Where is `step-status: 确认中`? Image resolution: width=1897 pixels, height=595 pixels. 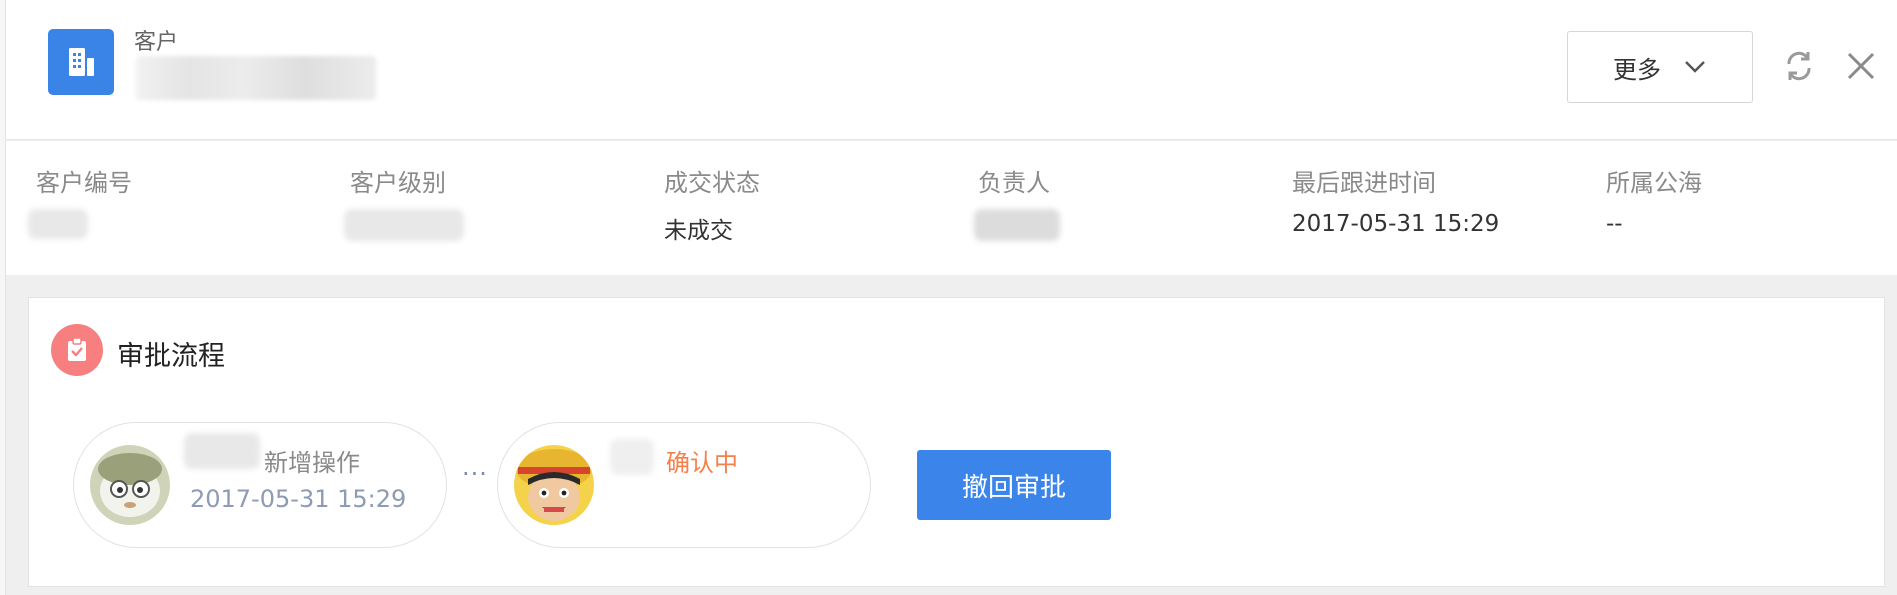 step-status: 确认中 is located at coordinates (702, 463).